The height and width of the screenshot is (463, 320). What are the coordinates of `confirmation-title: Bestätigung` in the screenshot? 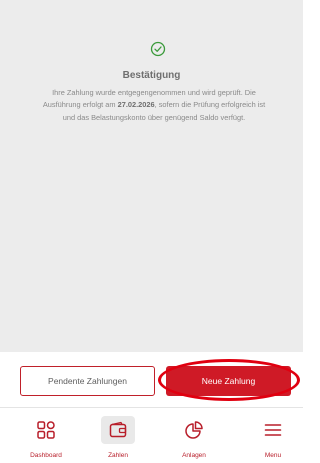 It's located at (151, 75).